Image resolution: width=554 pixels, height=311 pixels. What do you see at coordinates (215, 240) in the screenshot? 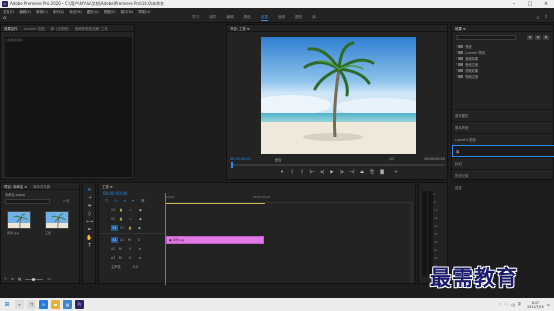
I see `timeline-clip: ▣ 风景.jpg` at bounding box center [215, 240].